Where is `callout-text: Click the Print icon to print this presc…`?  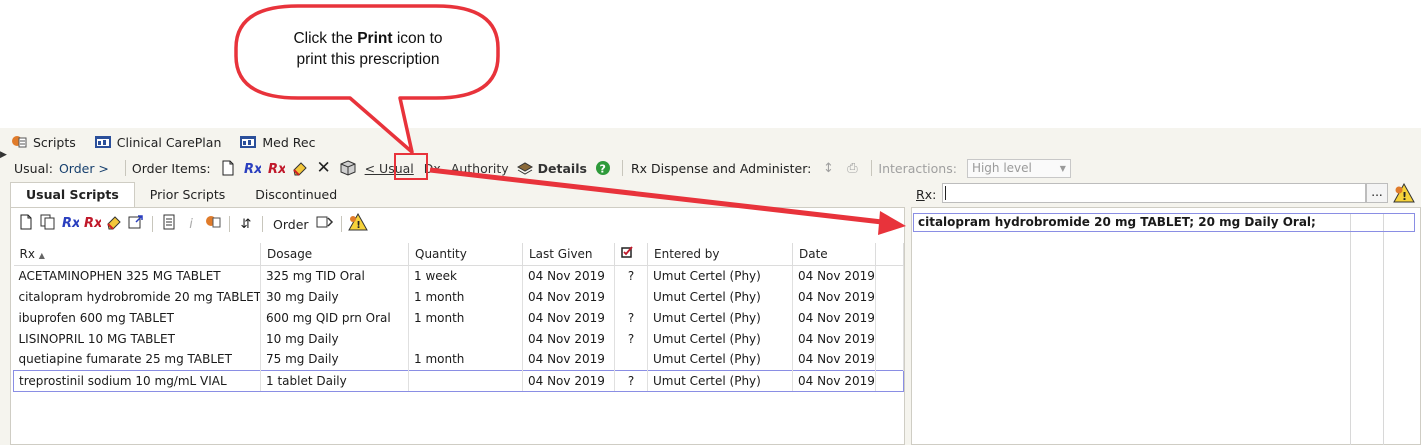
callout-text: Click the Print icon to print this presc… is located at coordinates (368, 49).